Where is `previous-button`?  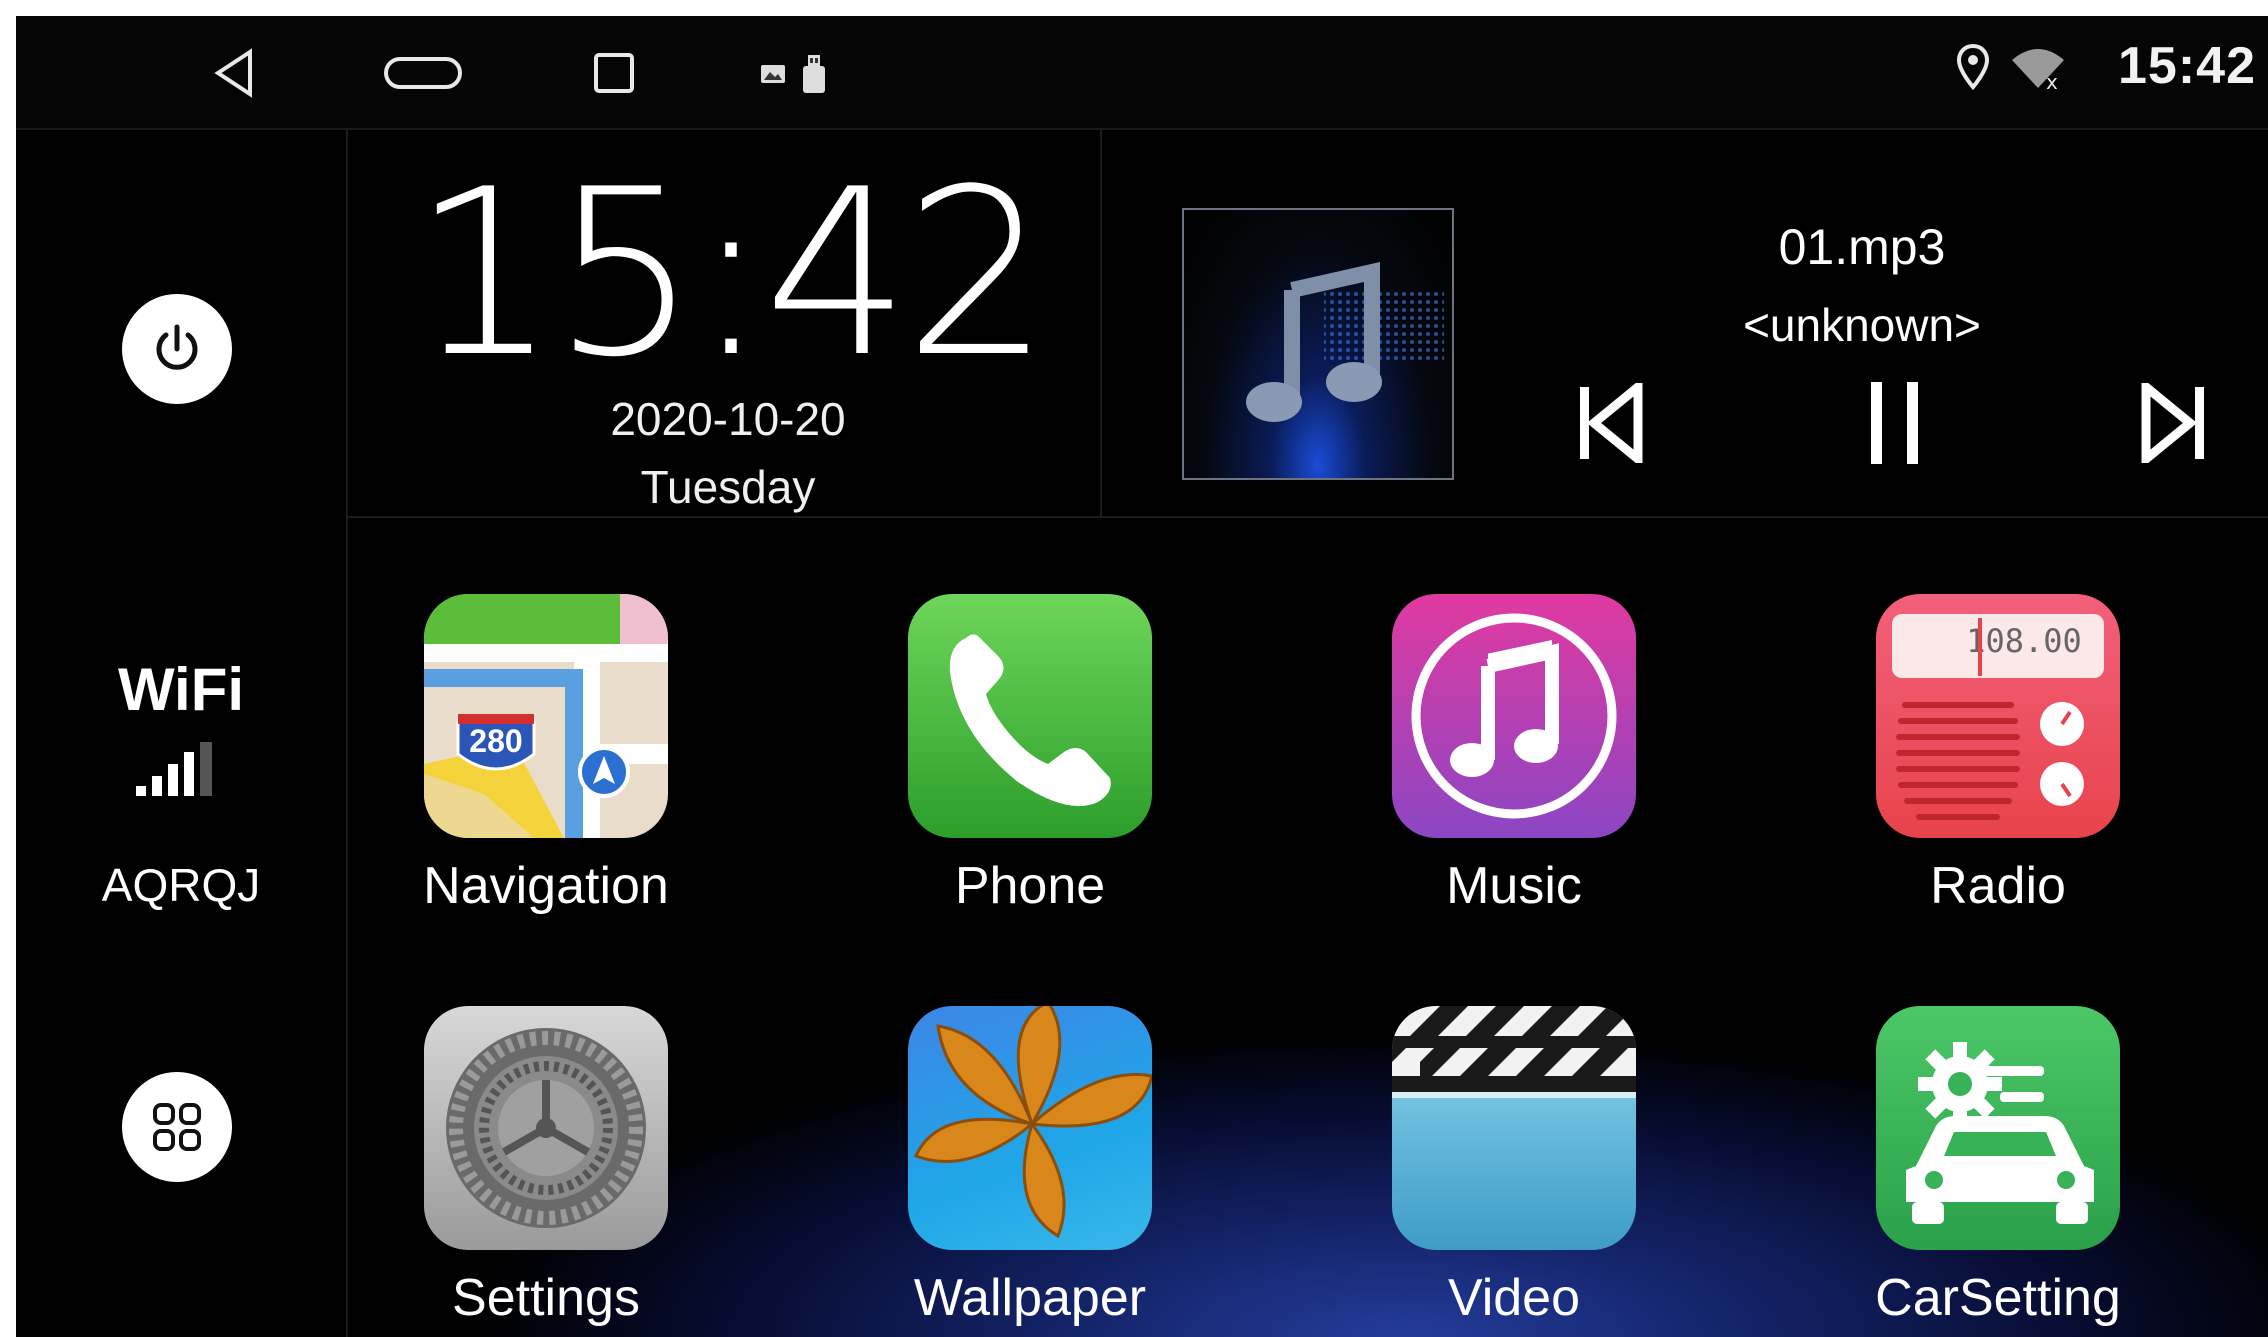 previous-button is located at coordinates (1609, 423).